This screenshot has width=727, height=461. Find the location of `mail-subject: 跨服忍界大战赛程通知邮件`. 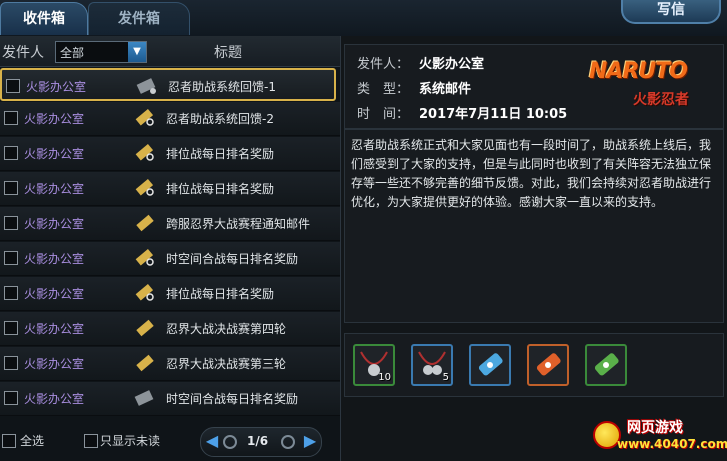

mail-subject: 跨服忍界大战赛程通知邮件 is located at coordinates (238, 224).